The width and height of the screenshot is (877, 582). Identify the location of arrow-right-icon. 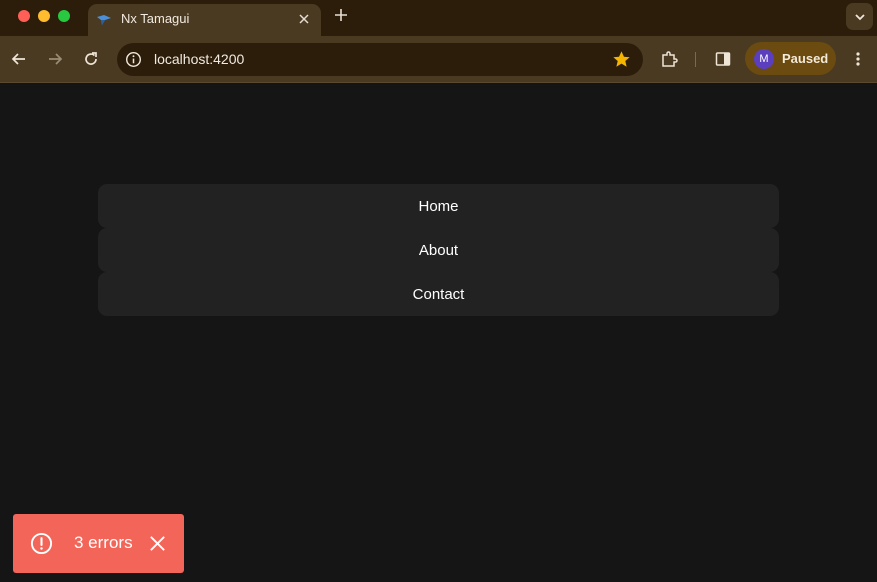
(56, 59).